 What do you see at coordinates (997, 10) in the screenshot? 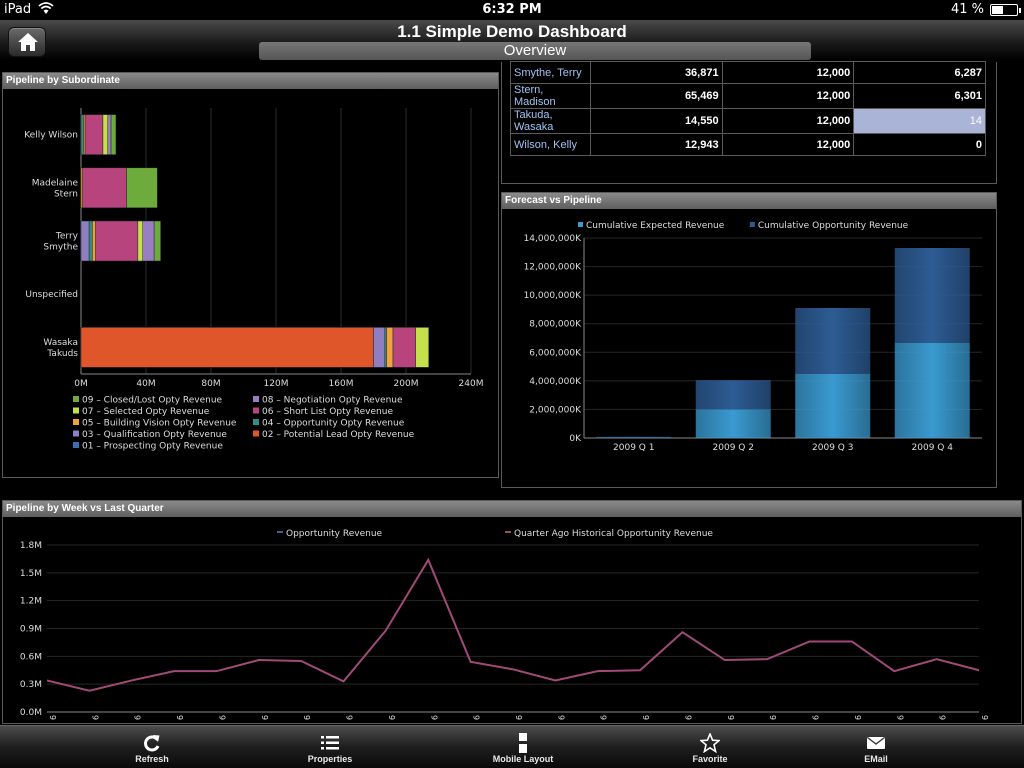
I see `battery-fill` at bounding box center [997, 10].